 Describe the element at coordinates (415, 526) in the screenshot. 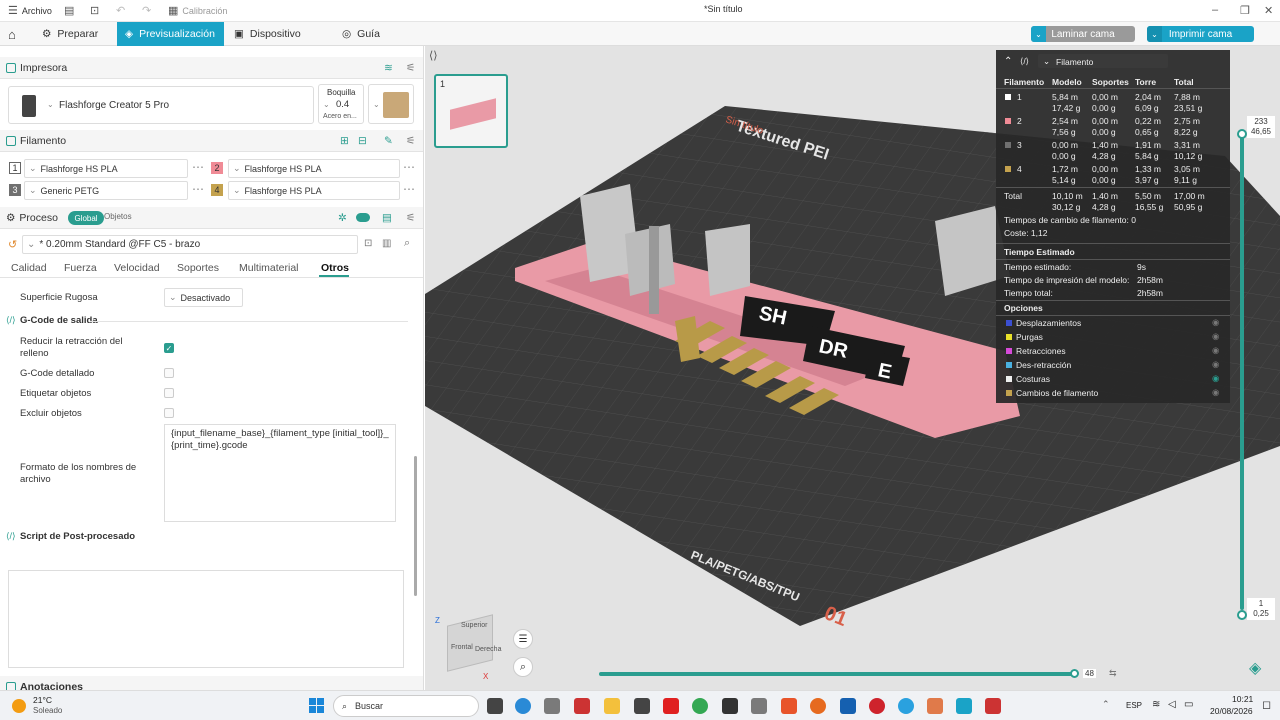

I see `panel-scrollbar` at that location.